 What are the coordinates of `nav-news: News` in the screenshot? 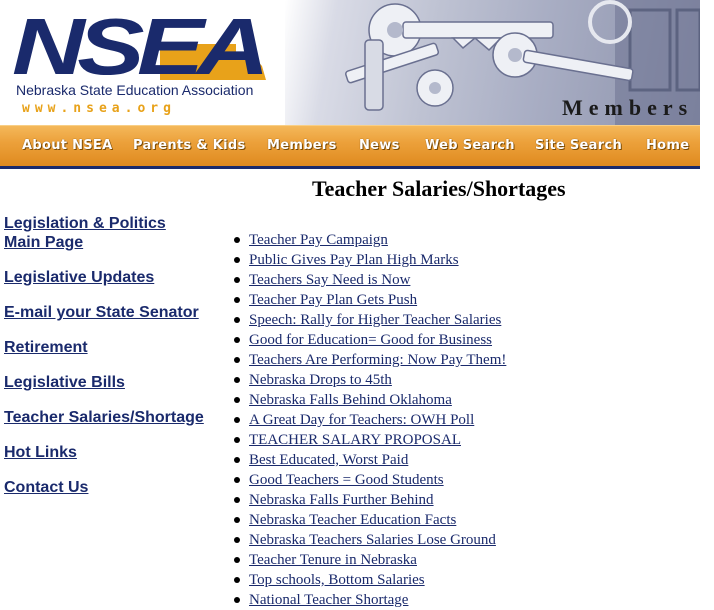 It's located at (379, 145).